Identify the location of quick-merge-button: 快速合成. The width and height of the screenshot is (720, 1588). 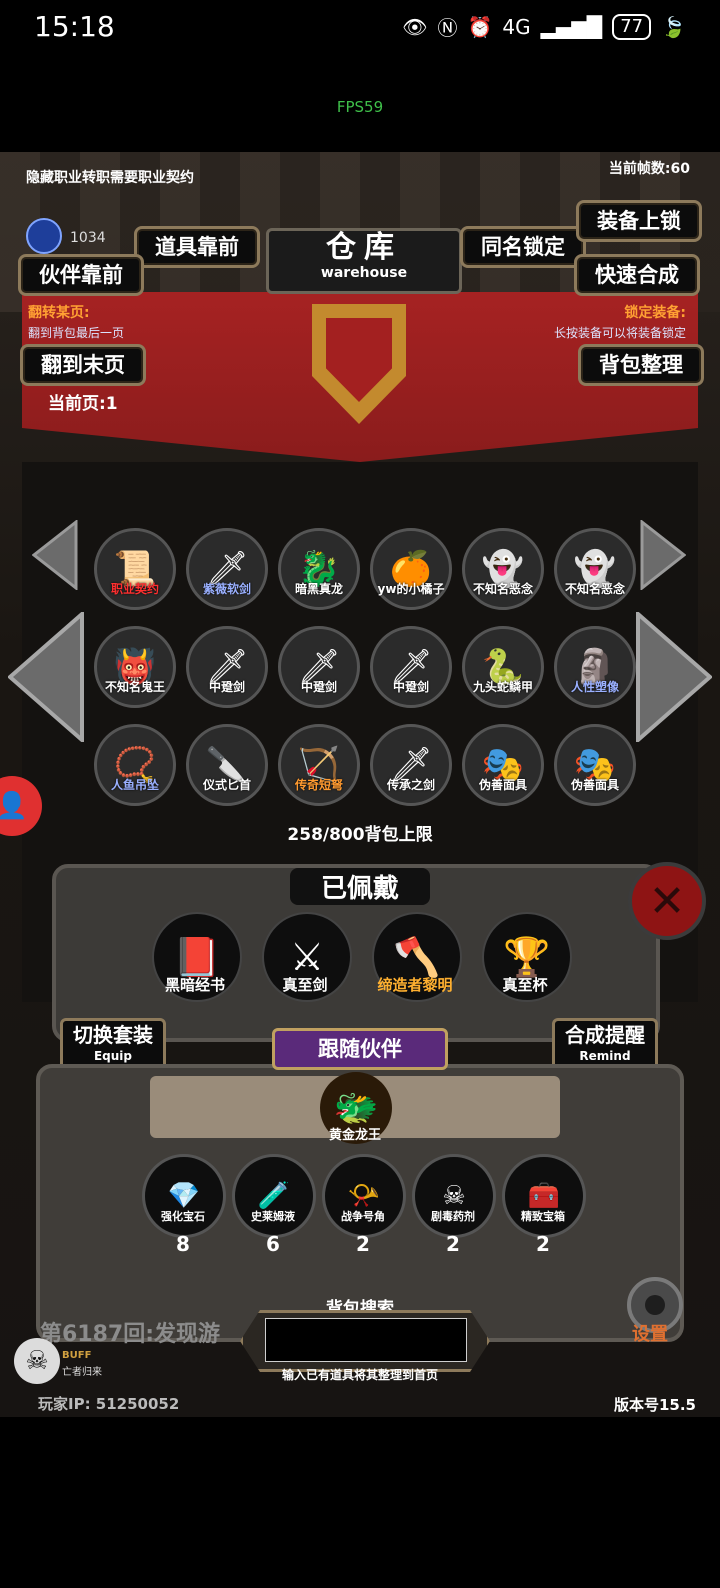
(637, 275).